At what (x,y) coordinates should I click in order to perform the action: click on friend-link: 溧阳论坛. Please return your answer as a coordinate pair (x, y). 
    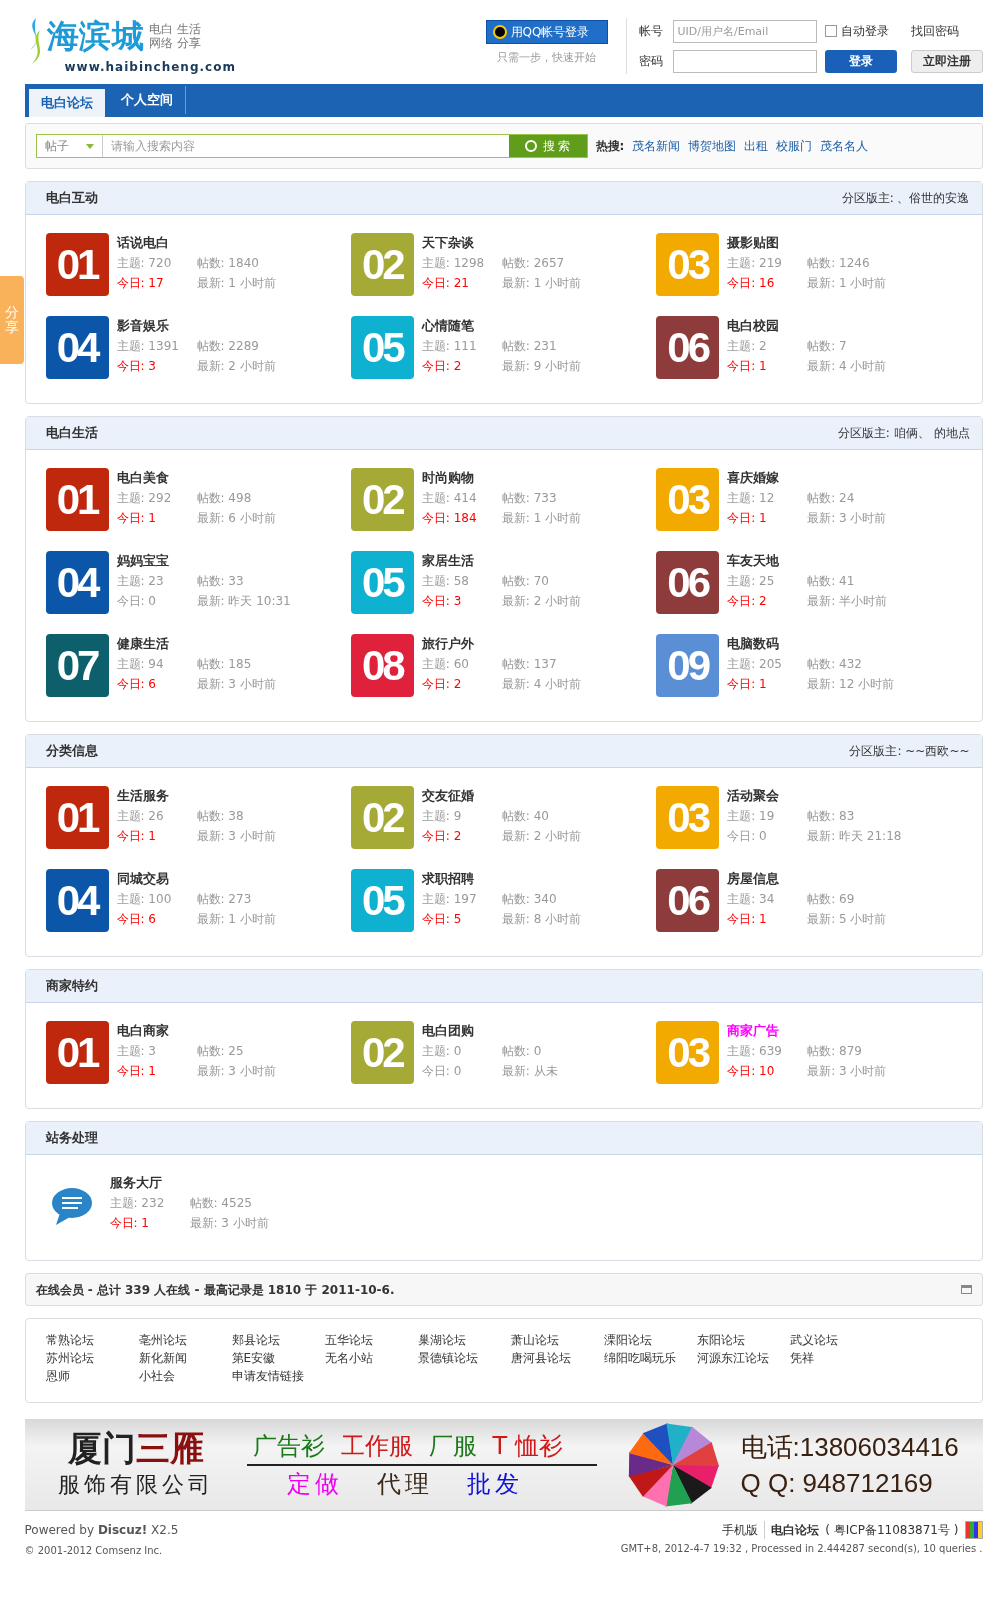
    Looking at the image, I should click on (627, 1340).